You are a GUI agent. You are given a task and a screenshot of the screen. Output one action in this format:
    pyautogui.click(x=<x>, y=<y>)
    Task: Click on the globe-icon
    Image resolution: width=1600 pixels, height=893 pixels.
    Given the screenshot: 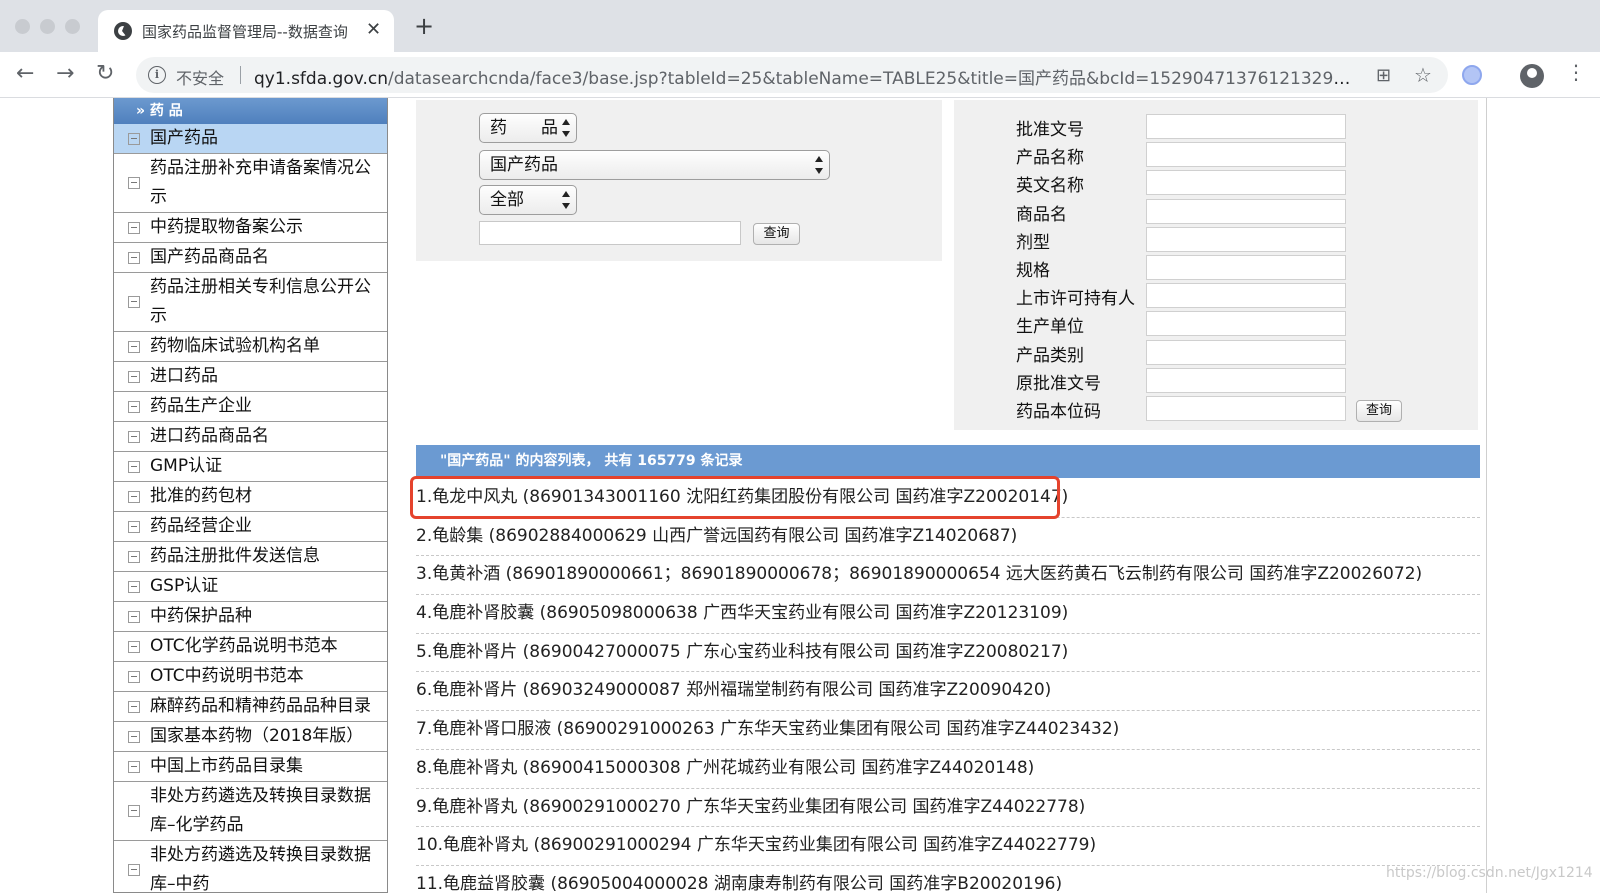 What is the action you would take?
    pyautogui.click(x=123, y=31)
    